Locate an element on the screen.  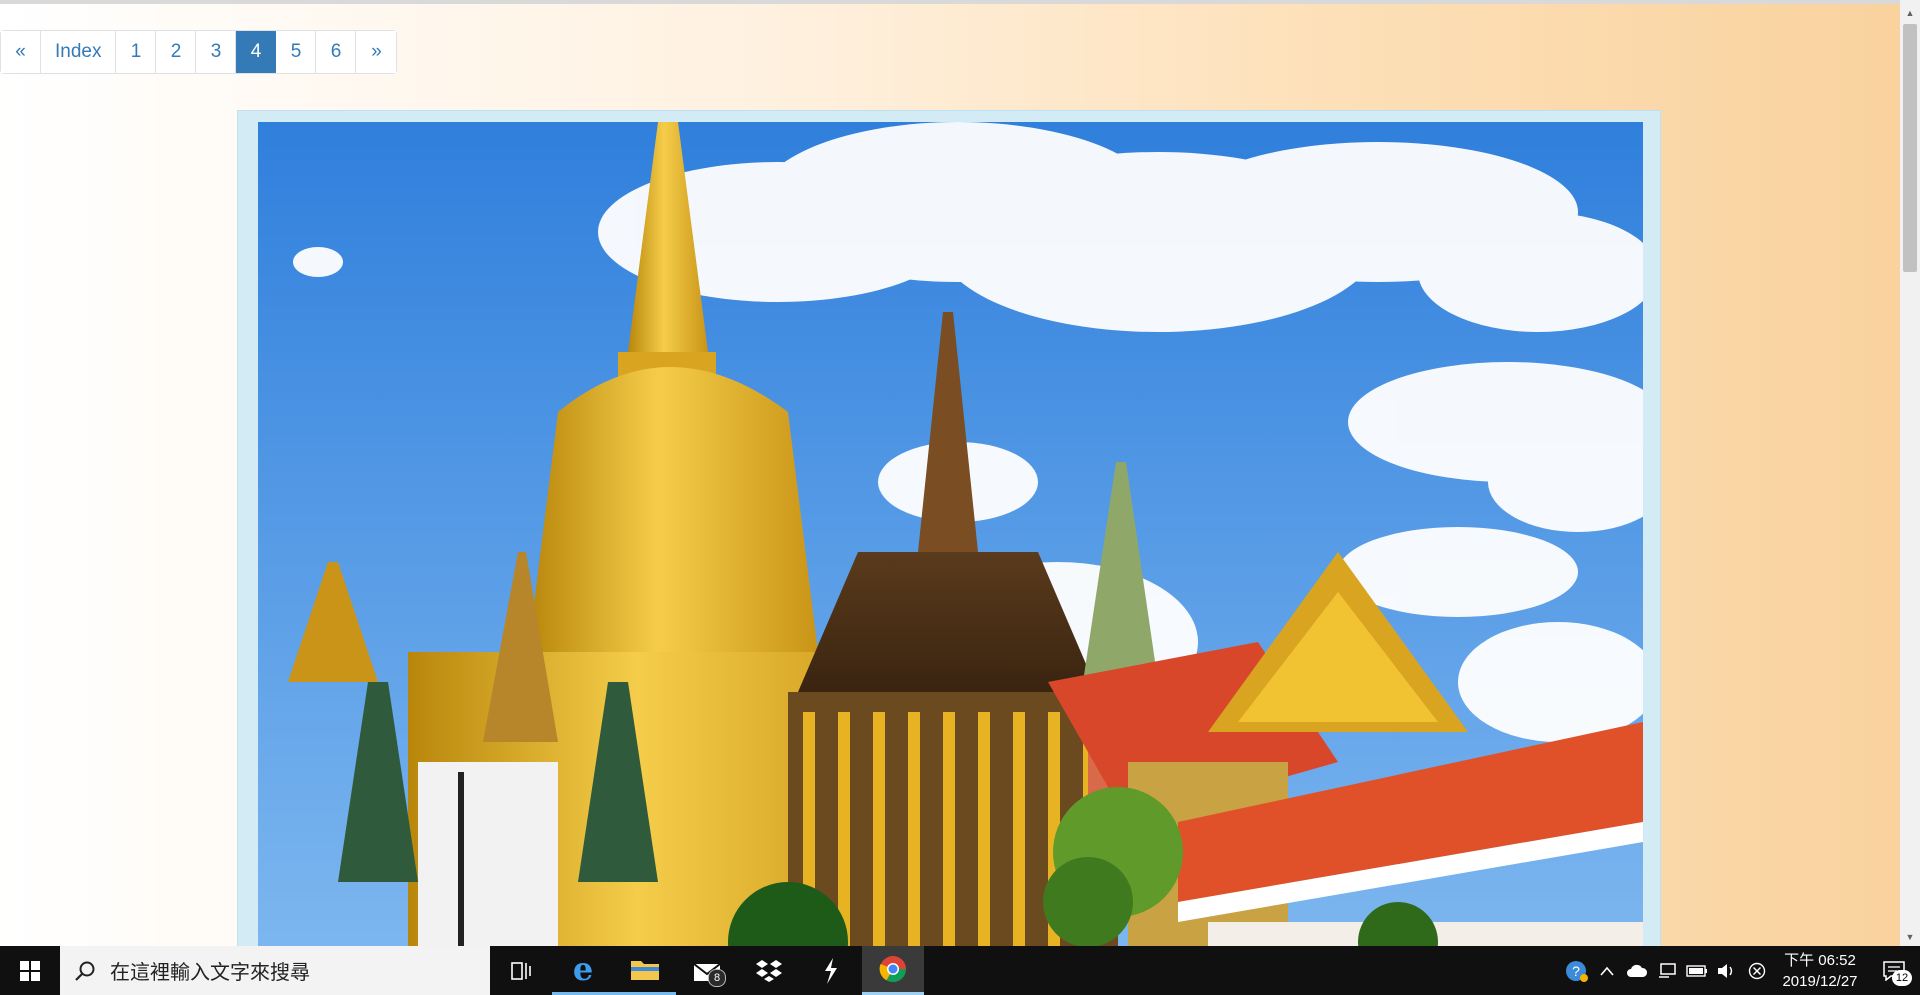
battery-icon is located at coordinates (1697, 970).